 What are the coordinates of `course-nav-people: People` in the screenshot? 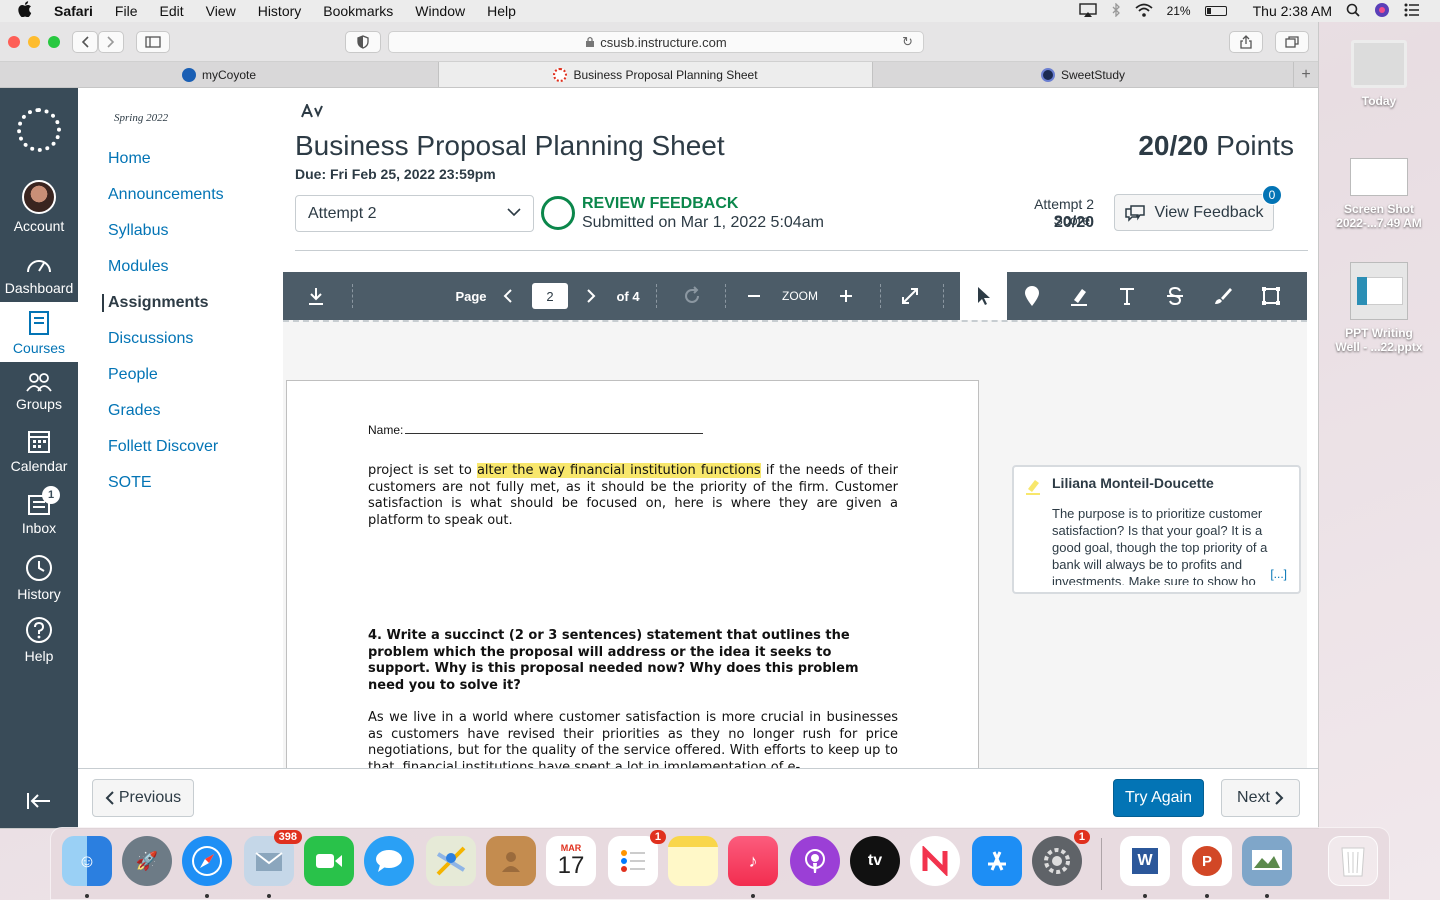 It's located at (133, 375).